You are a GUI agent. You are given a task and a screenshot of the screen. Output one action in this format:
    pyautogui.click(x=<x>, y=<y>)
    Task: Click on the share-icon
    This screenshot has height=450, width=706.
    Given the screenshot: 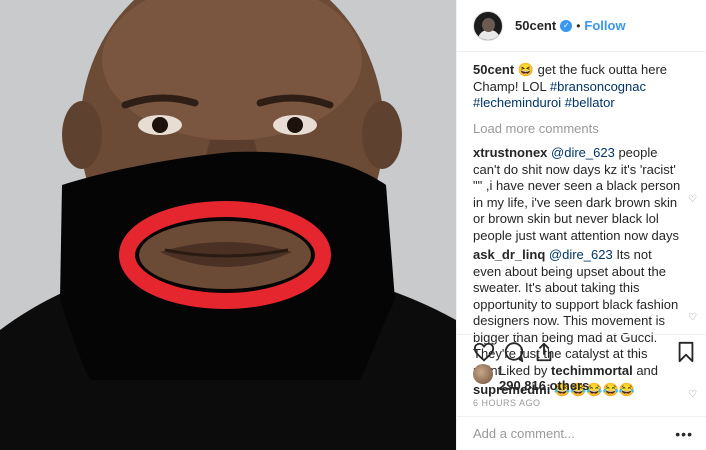 What is the action you would take?
    pyautogui.click(x=544, y=352)
    